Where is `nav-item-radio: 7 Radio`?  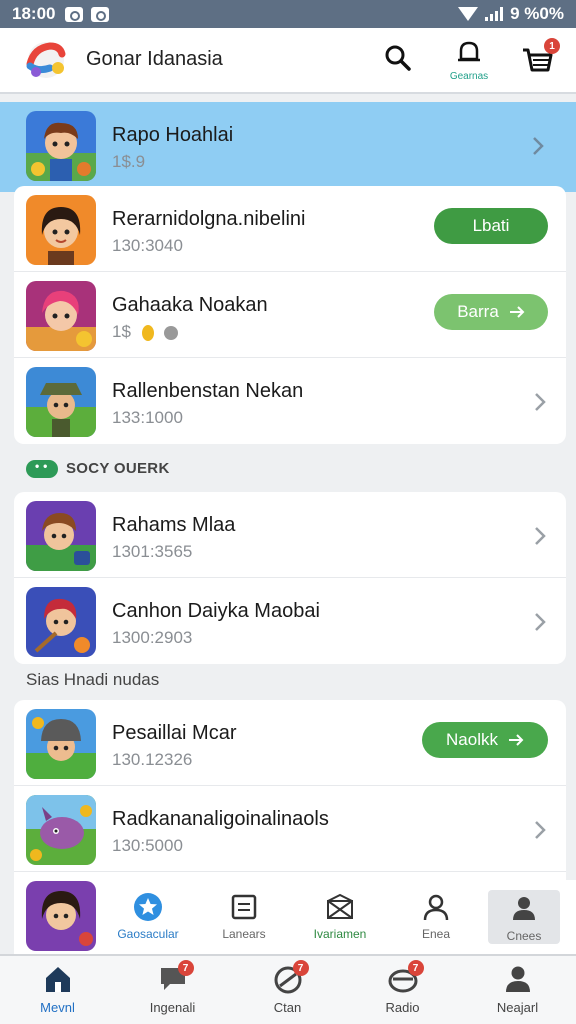 nav-item-radio: 7 Radio is located at coordinates (402, 990).